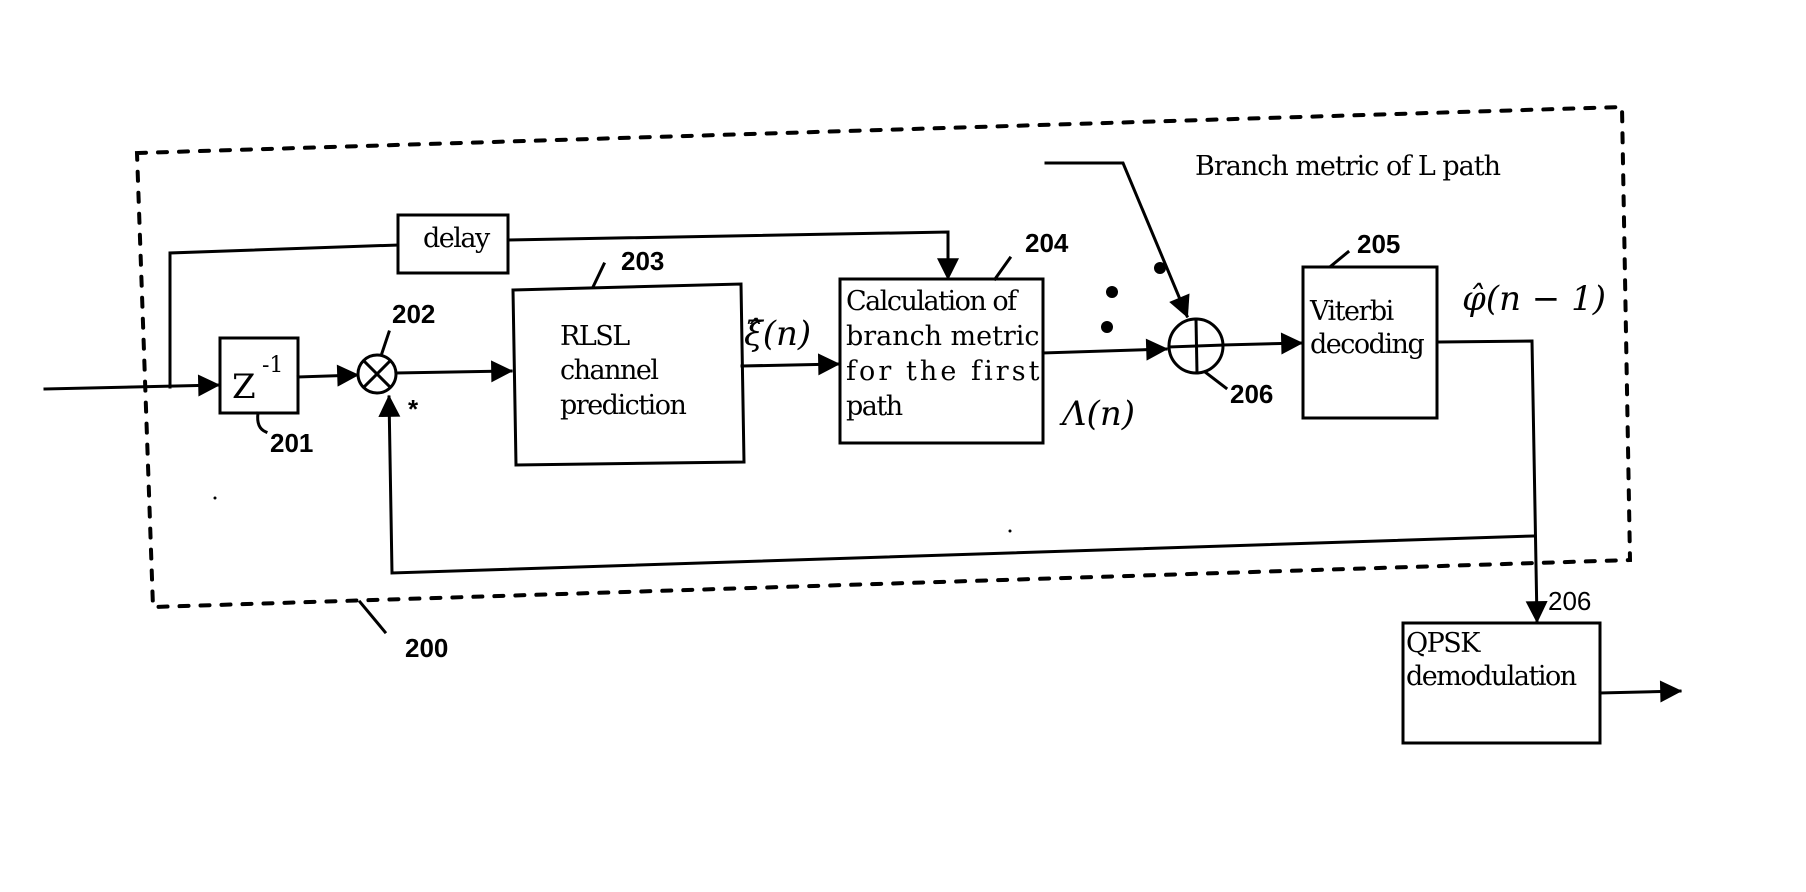  I want to click on qpsk-label-line2: demodulation, so click(1491, 676).